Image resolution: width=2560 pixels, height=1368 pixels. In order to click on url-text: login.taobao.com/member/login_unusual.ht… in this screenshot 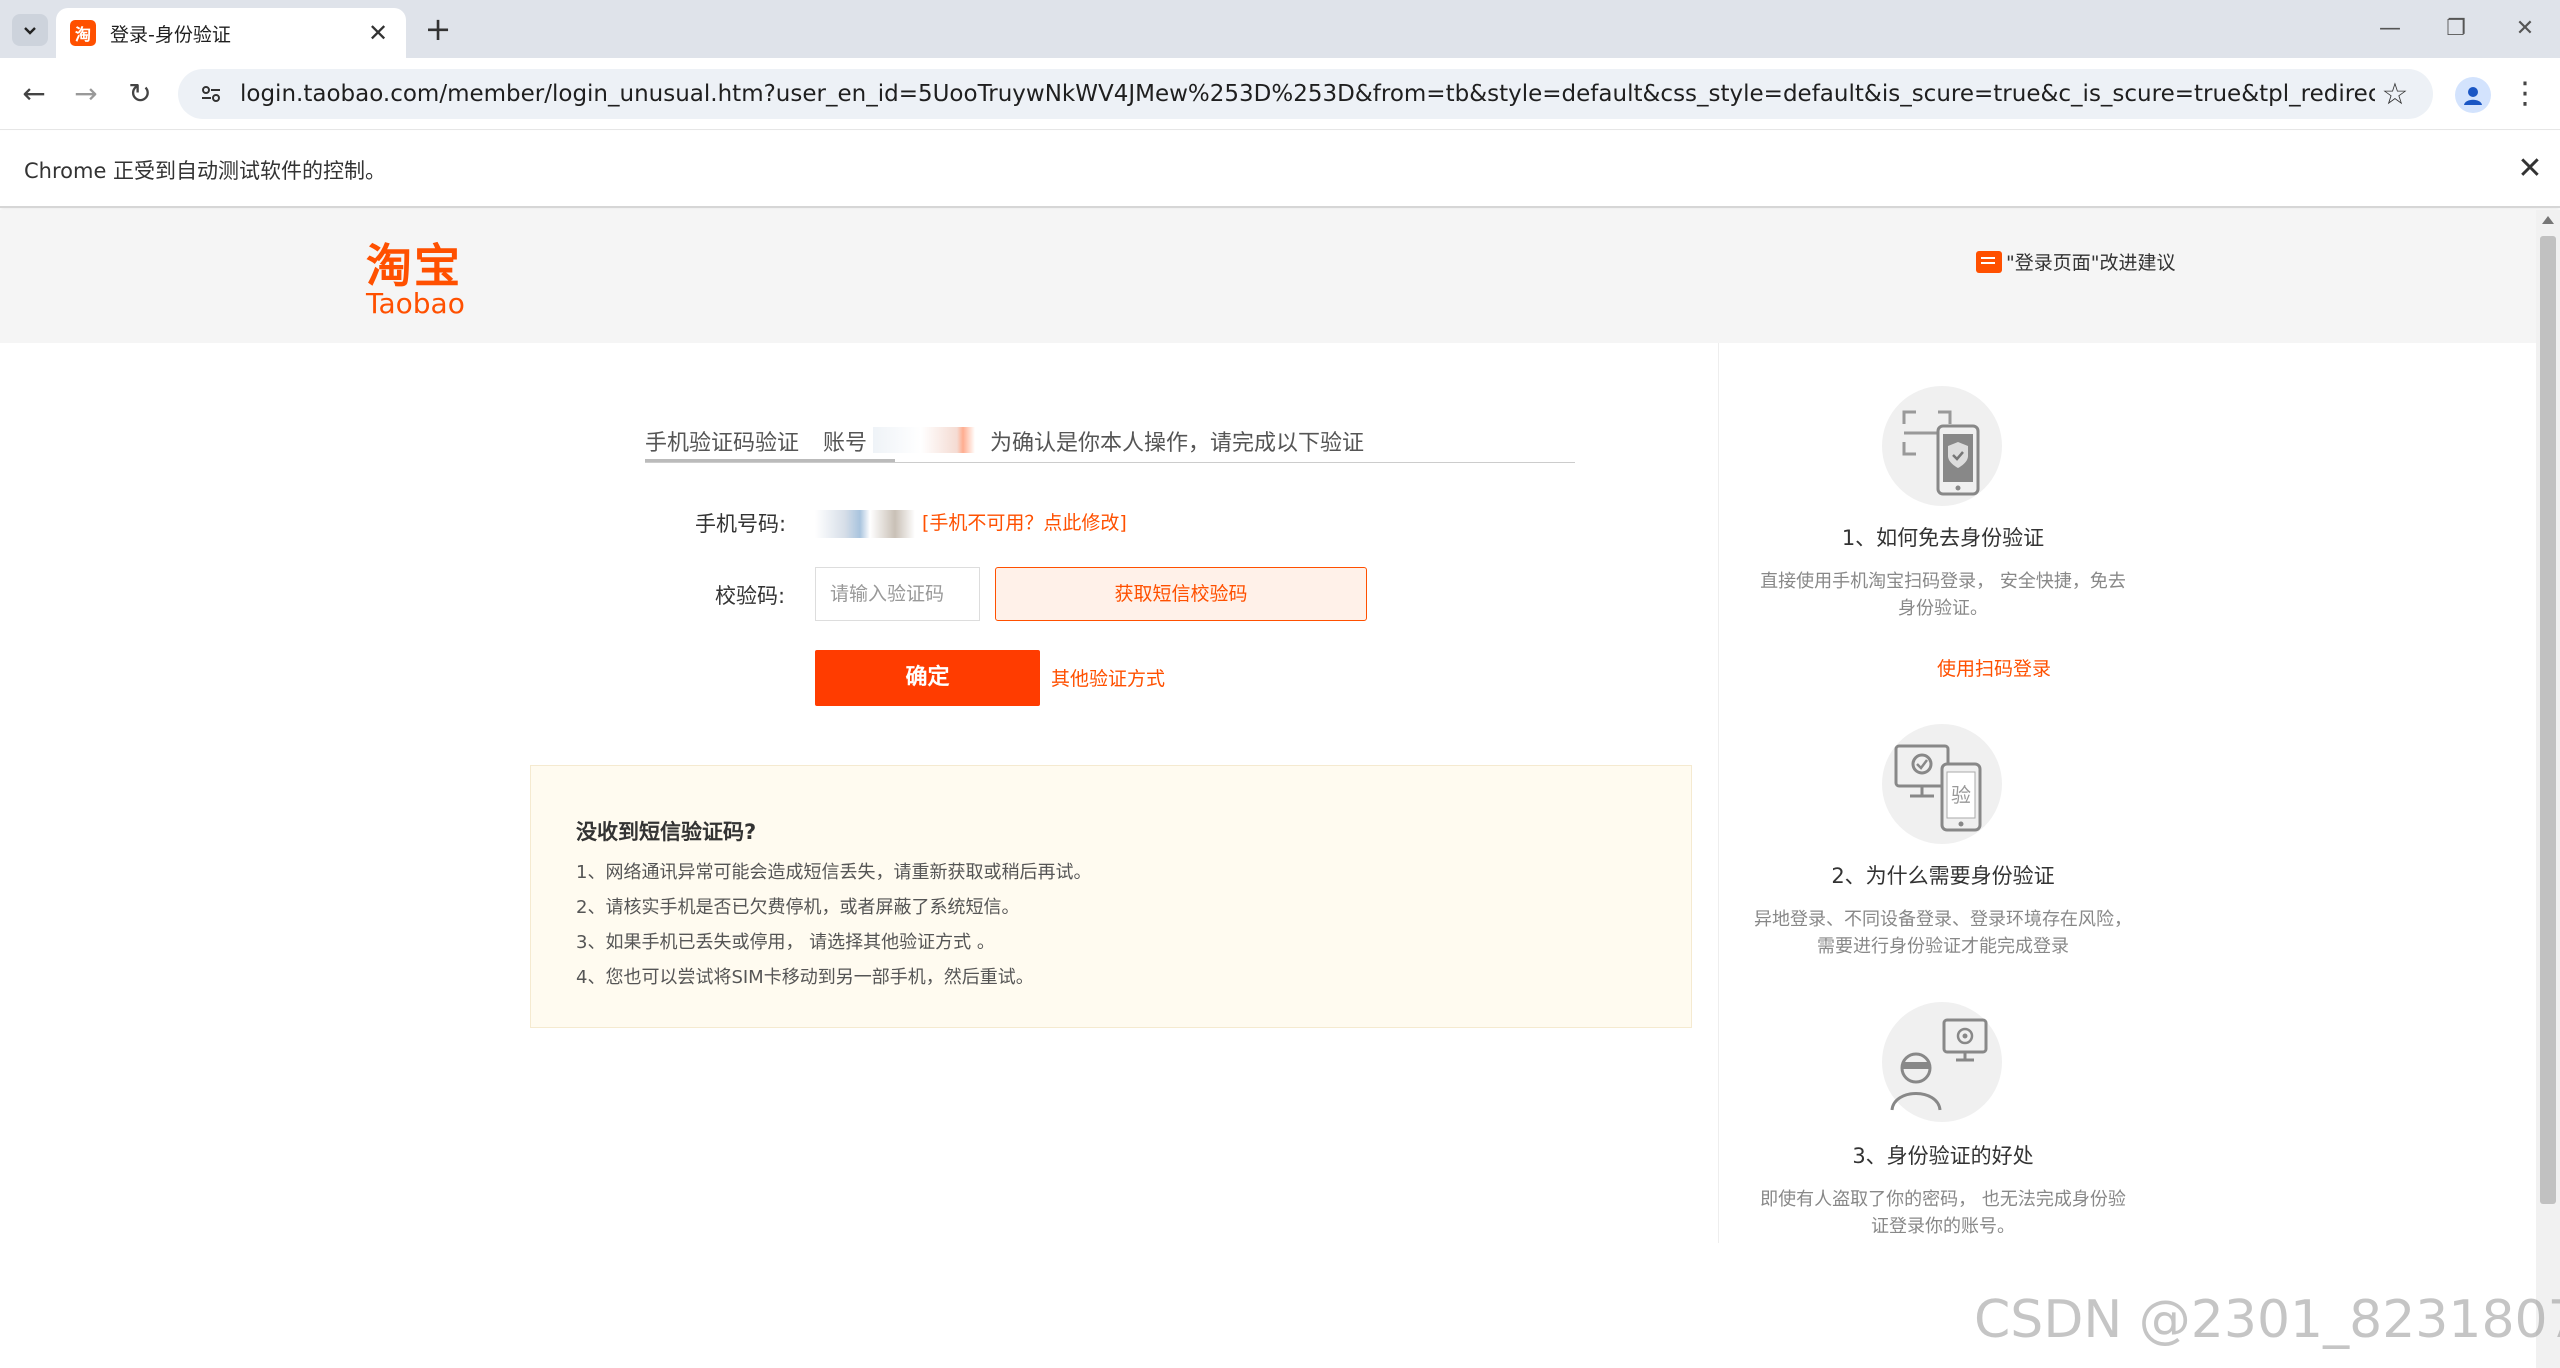, I will do `click(1307, 94)`.